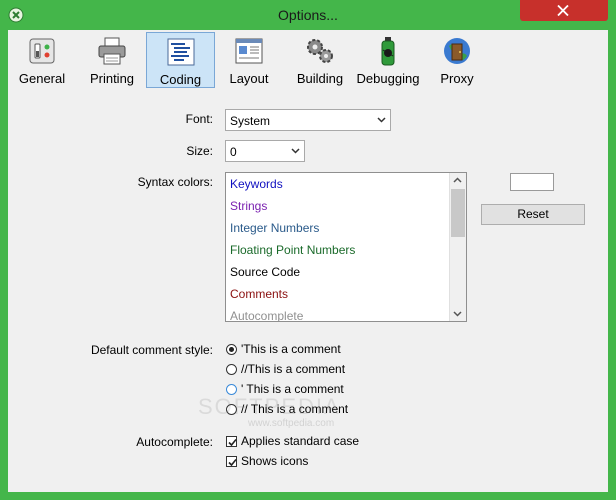  I want to click on close-button, so click(564, 10).